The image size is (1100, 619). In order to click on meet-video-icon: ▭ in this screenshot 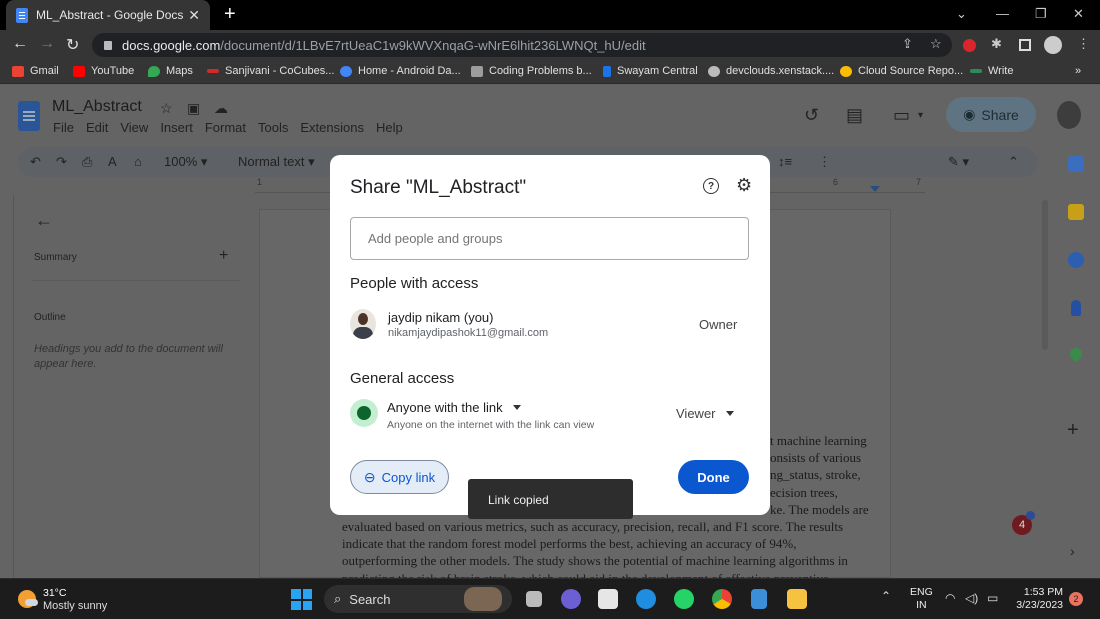, I will do `click(901, 115)`.